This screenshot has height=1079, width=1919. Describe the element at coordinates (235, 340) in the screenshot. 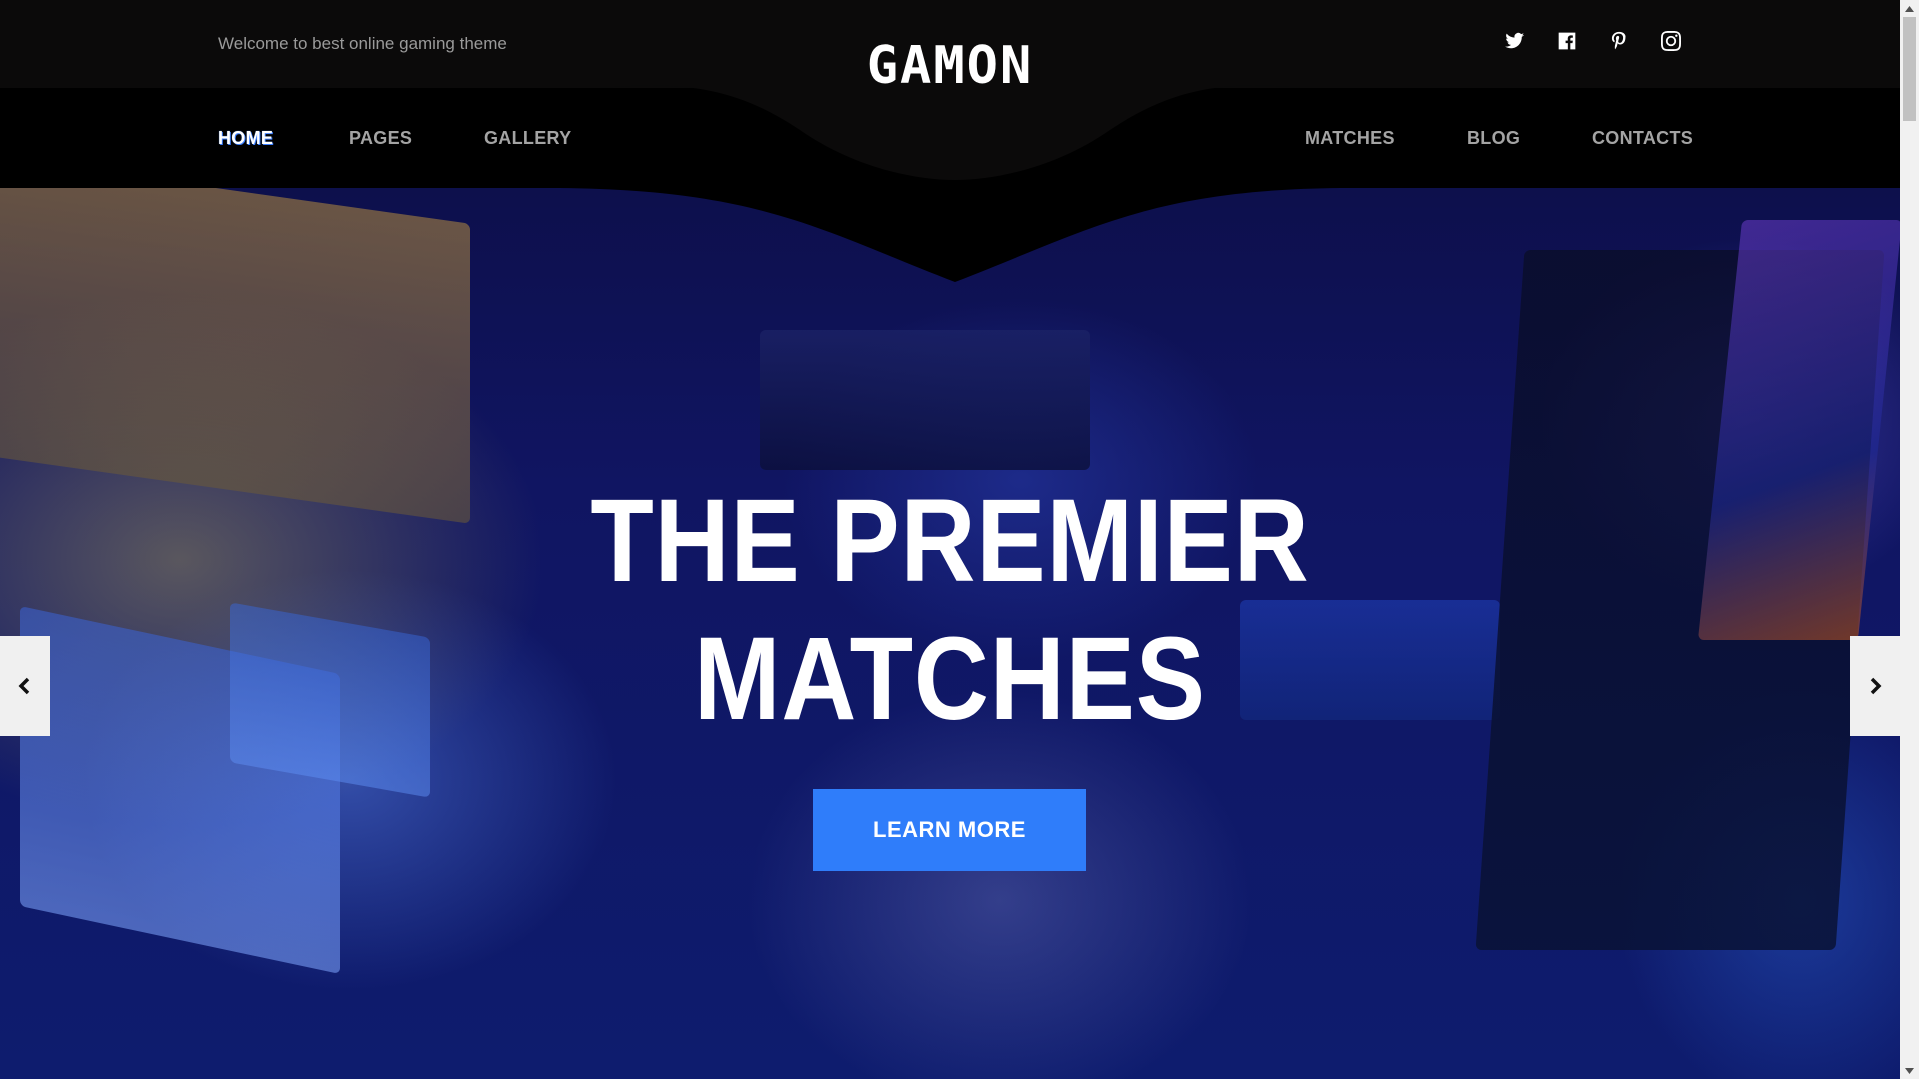

I see `arcade-cabinet-marquee-image` at that location.